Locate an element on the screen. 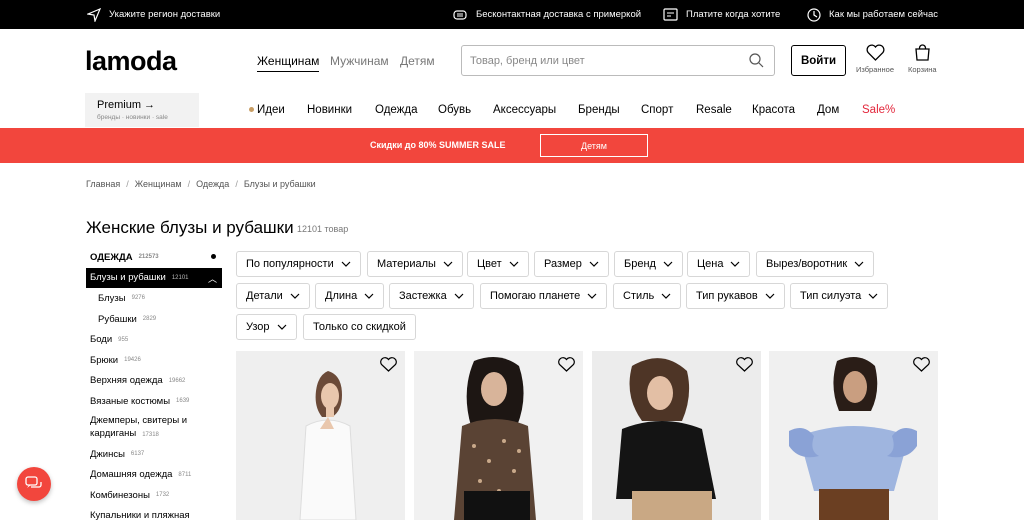 Image resolution: width=1024 pixels, height=526 pixels. region-selector: Укажите регион доставки is located at coordinates (153, 14).